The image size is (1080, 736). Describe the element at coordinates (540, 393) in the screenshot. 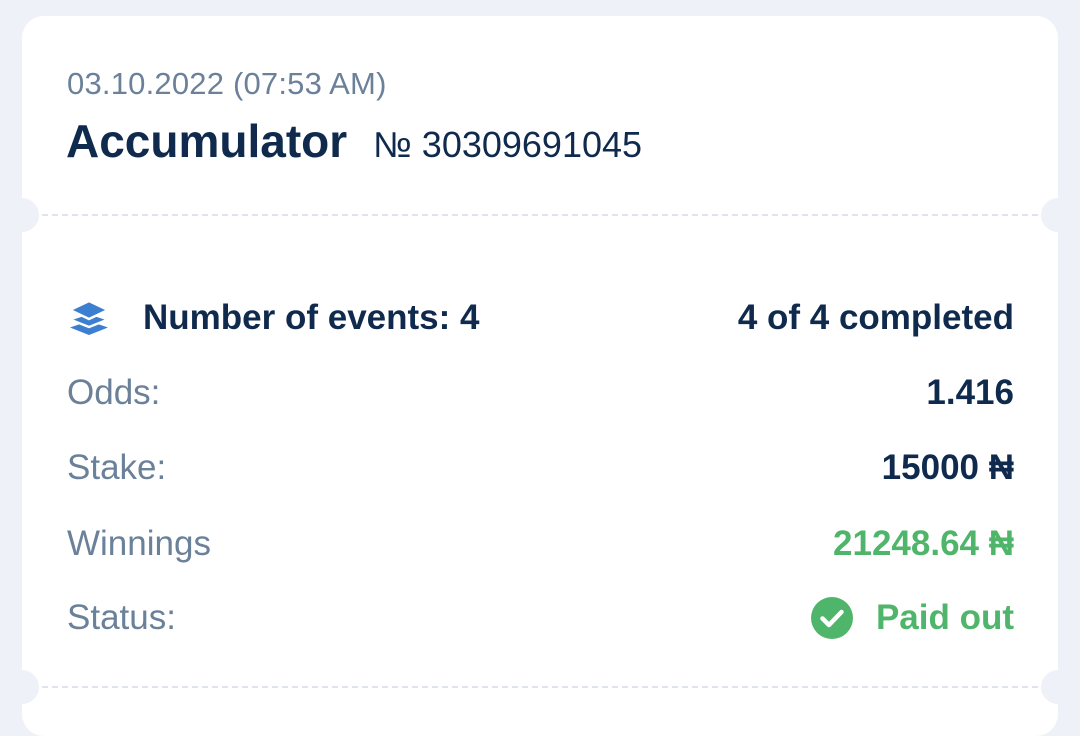

I see `odds-row: Odds: 1.416` at that location.